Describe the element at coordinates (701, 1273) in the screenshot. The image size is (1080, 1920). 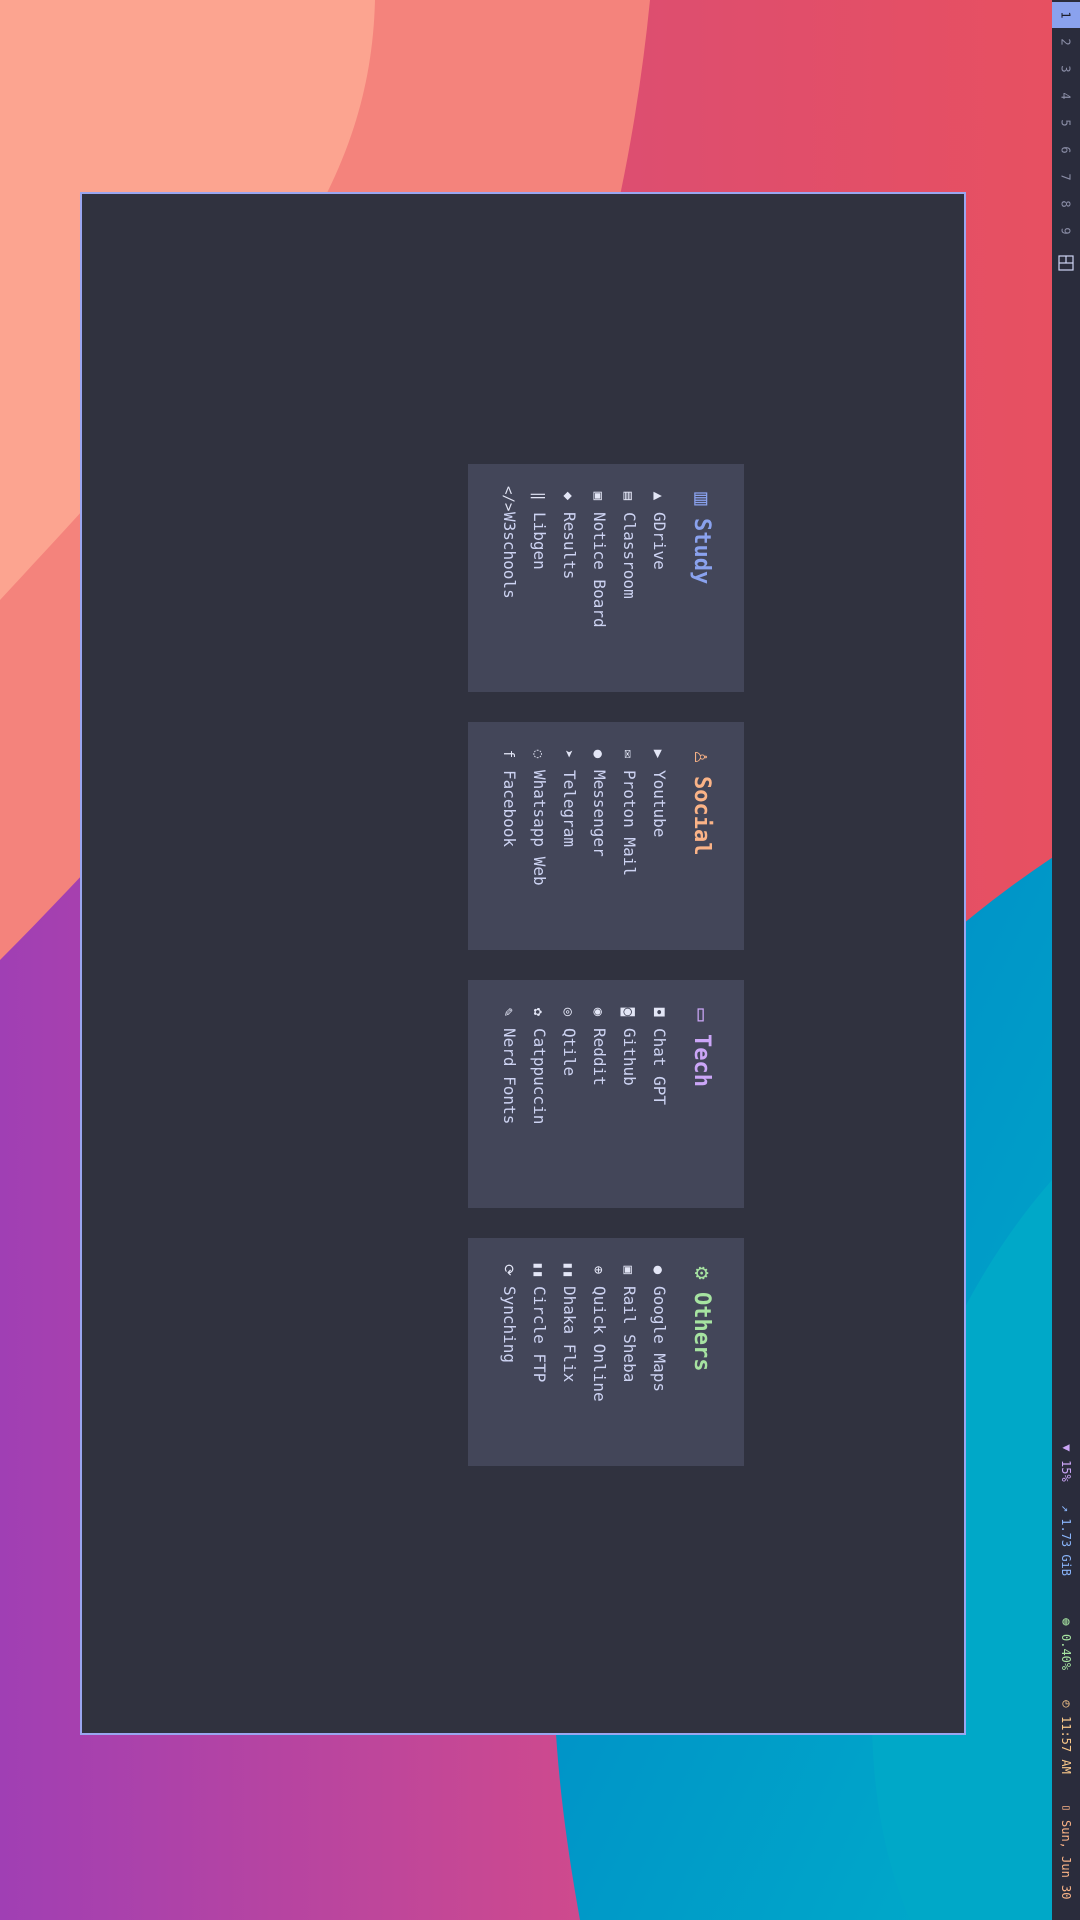
I see `gear-icon: ⚙` at that location.